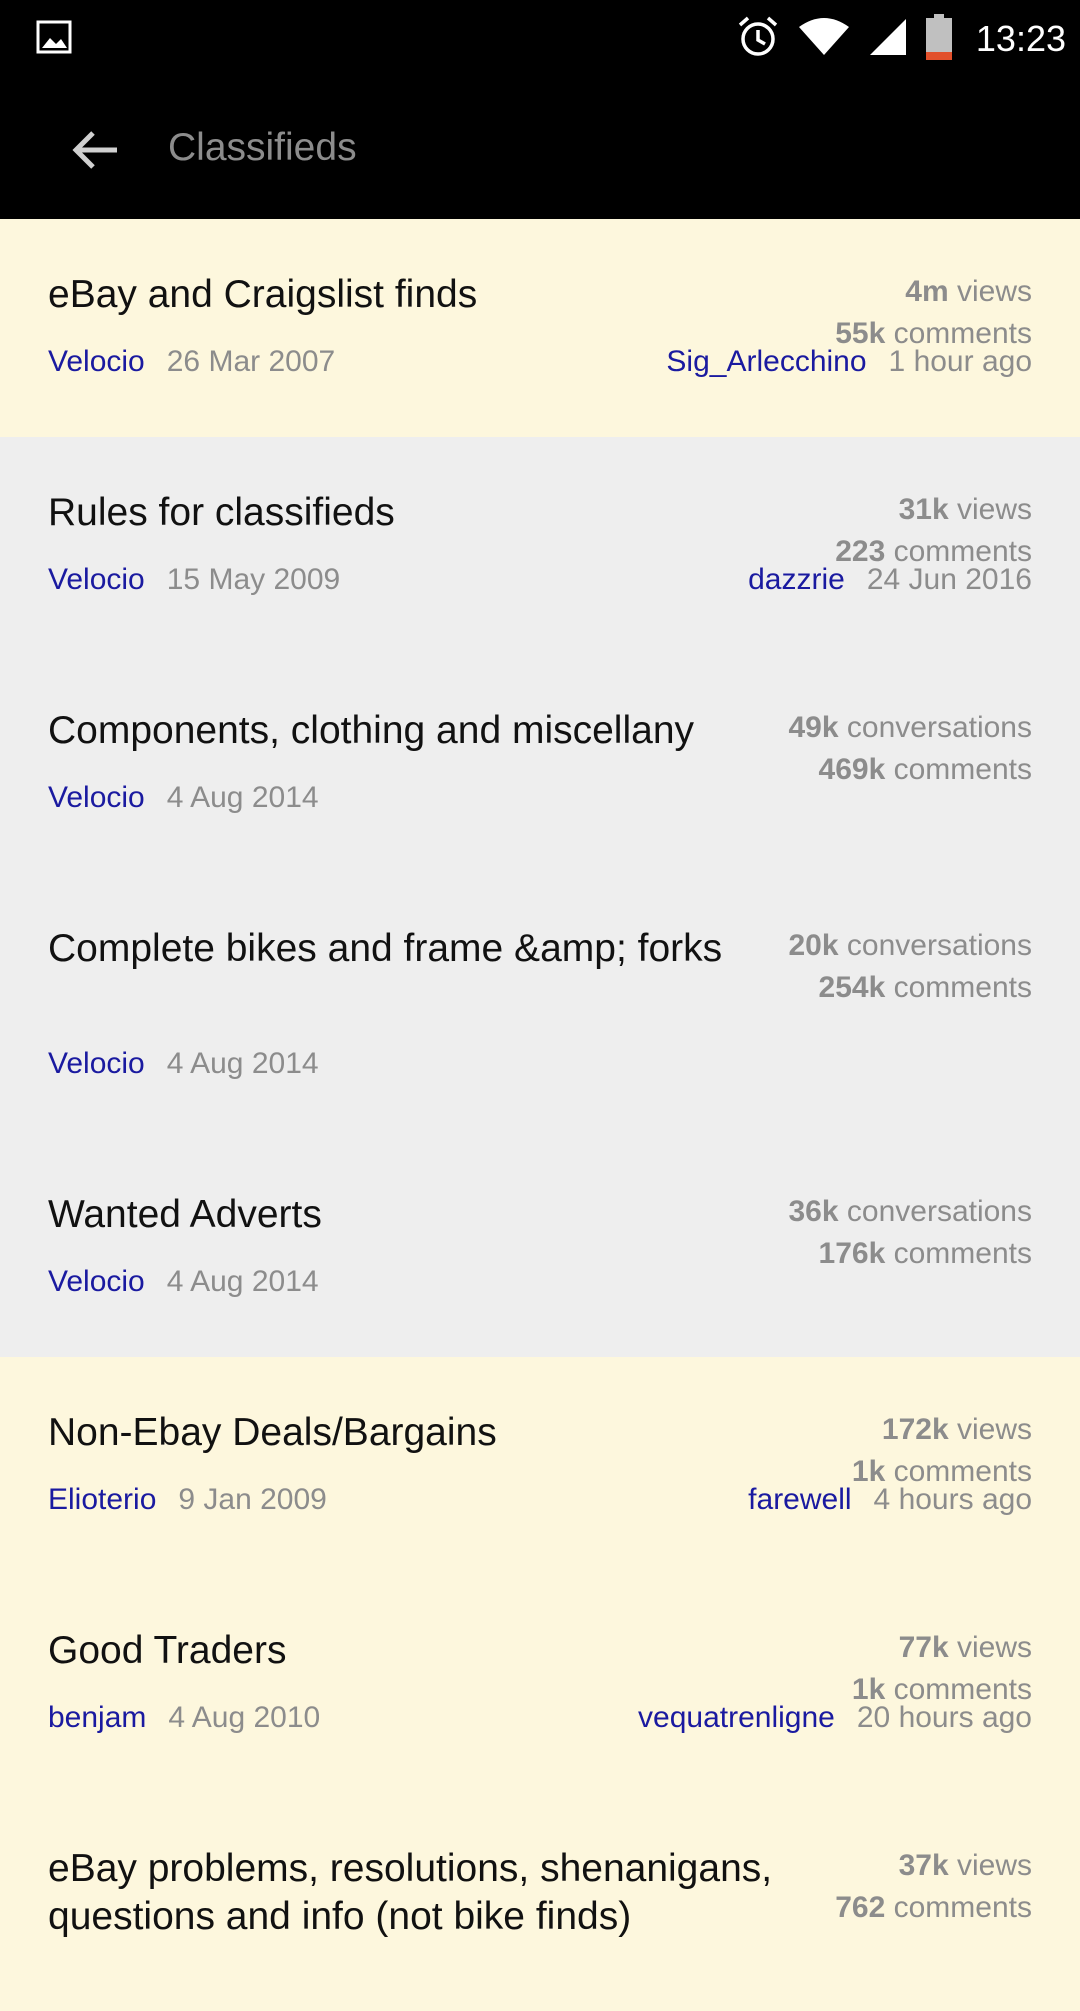 The width and height of the screenshot is (1080, 2011). Describe the element at coordinates (813, 1211) in the screenshot. I see `stat-value: 36k` at that location.